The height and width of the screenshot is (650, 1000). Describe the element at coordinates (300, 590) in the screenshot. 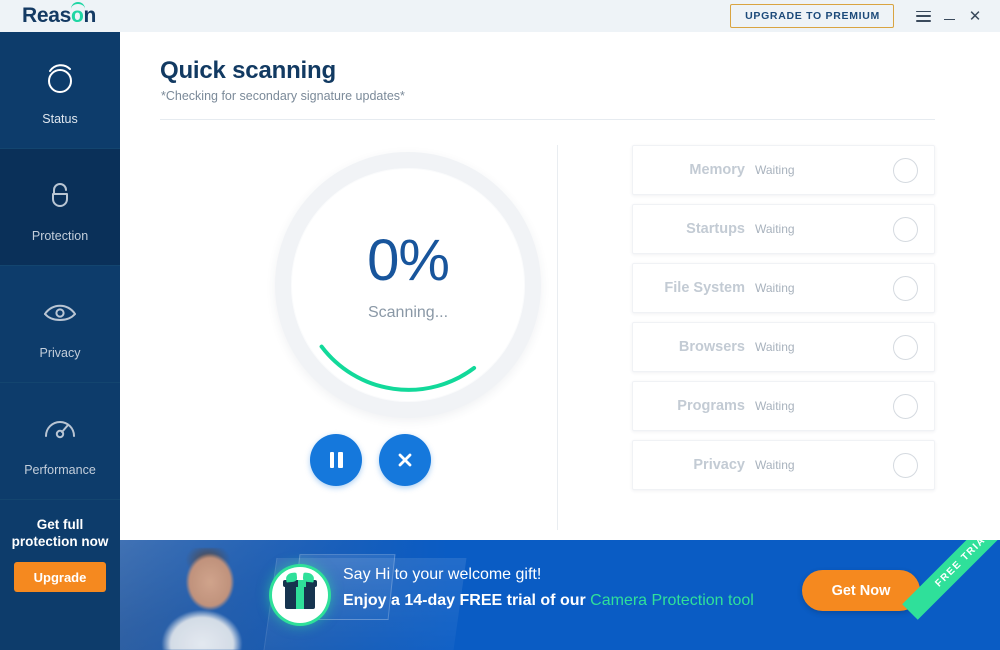

I see `gift-box-shape` at that location.